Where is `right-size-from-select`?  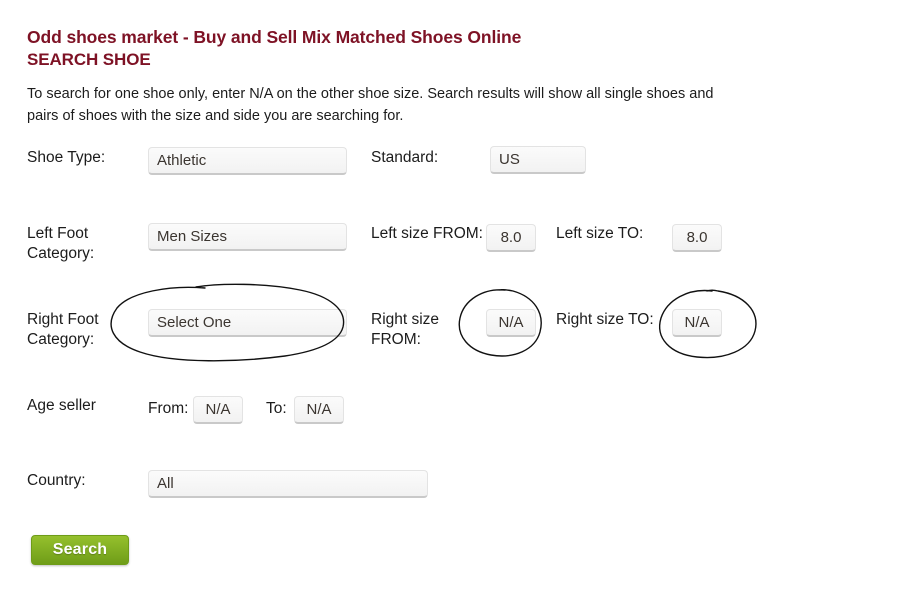 right-size-from-select is located at coordinates (511, 323).